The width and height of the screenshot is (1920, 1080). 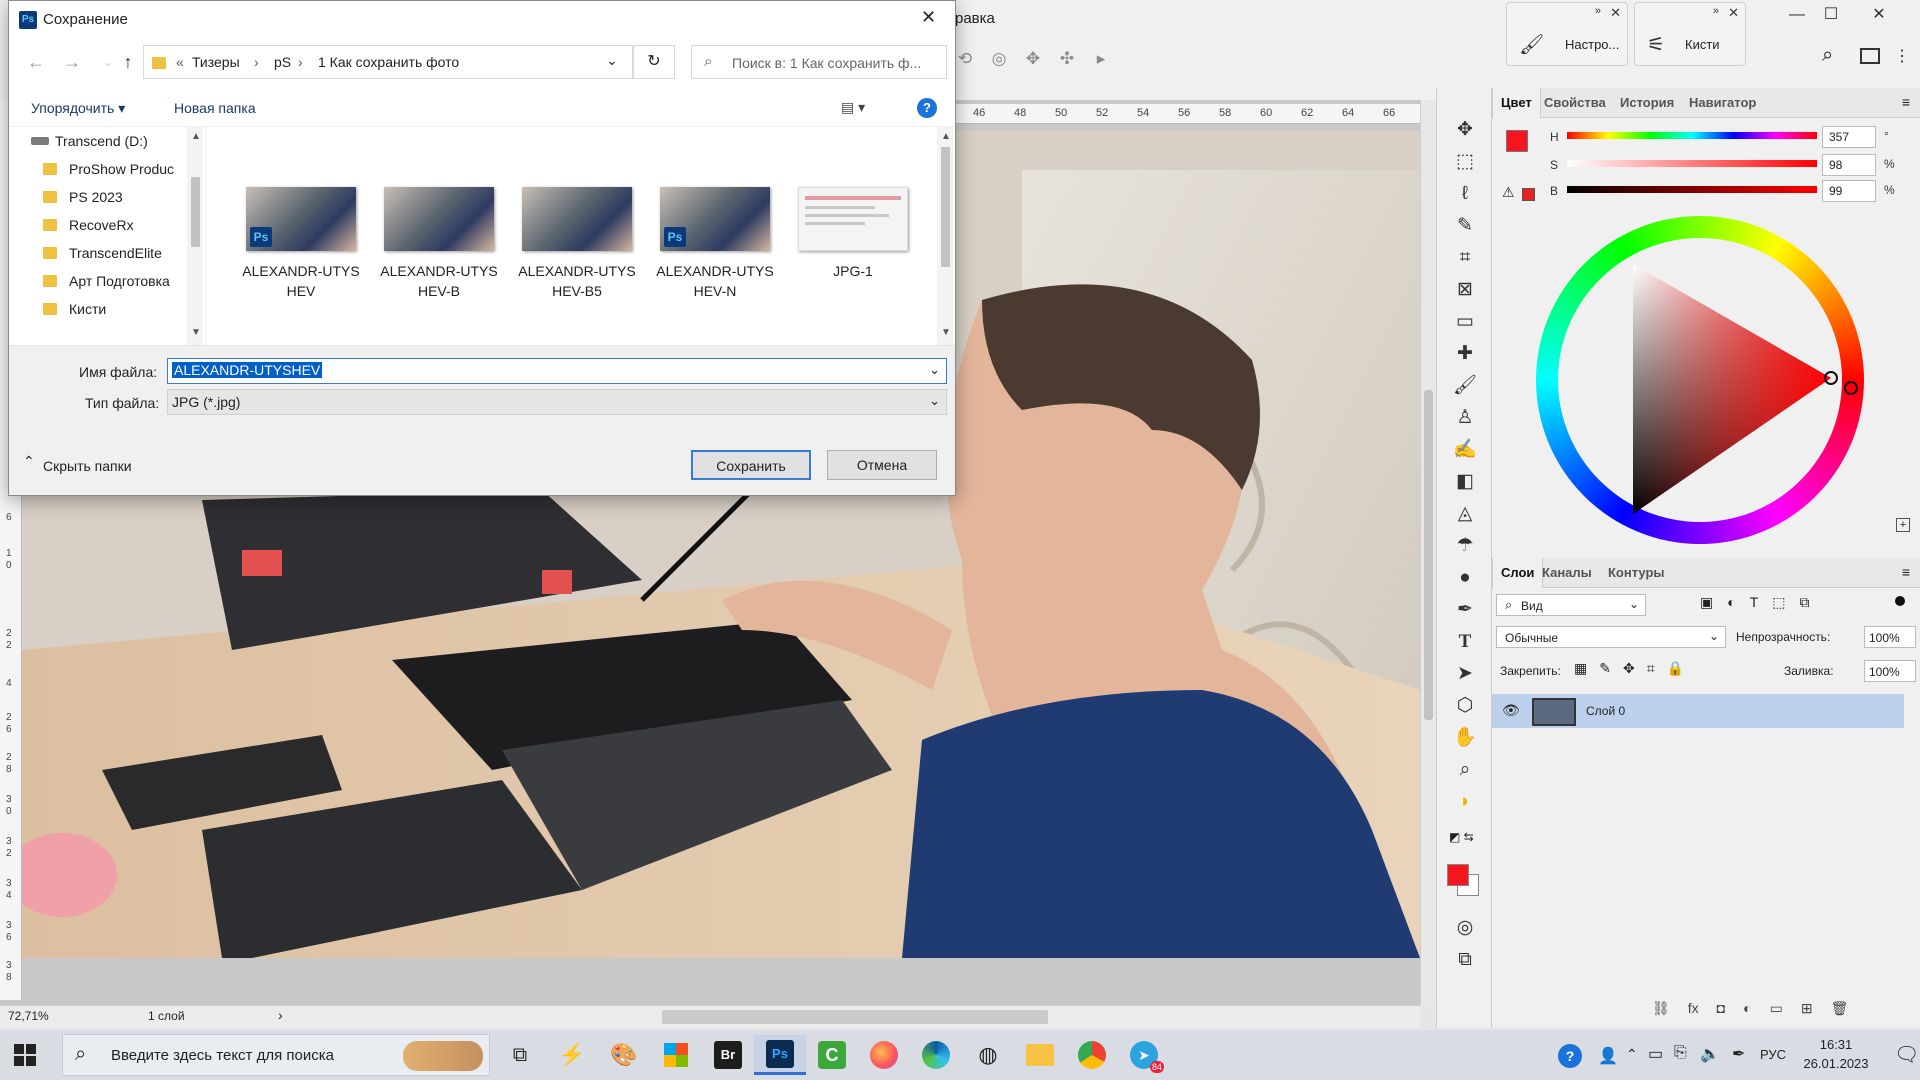 I want to click on filter-smart-icon: ⧉, so click(x=1805, y=602).